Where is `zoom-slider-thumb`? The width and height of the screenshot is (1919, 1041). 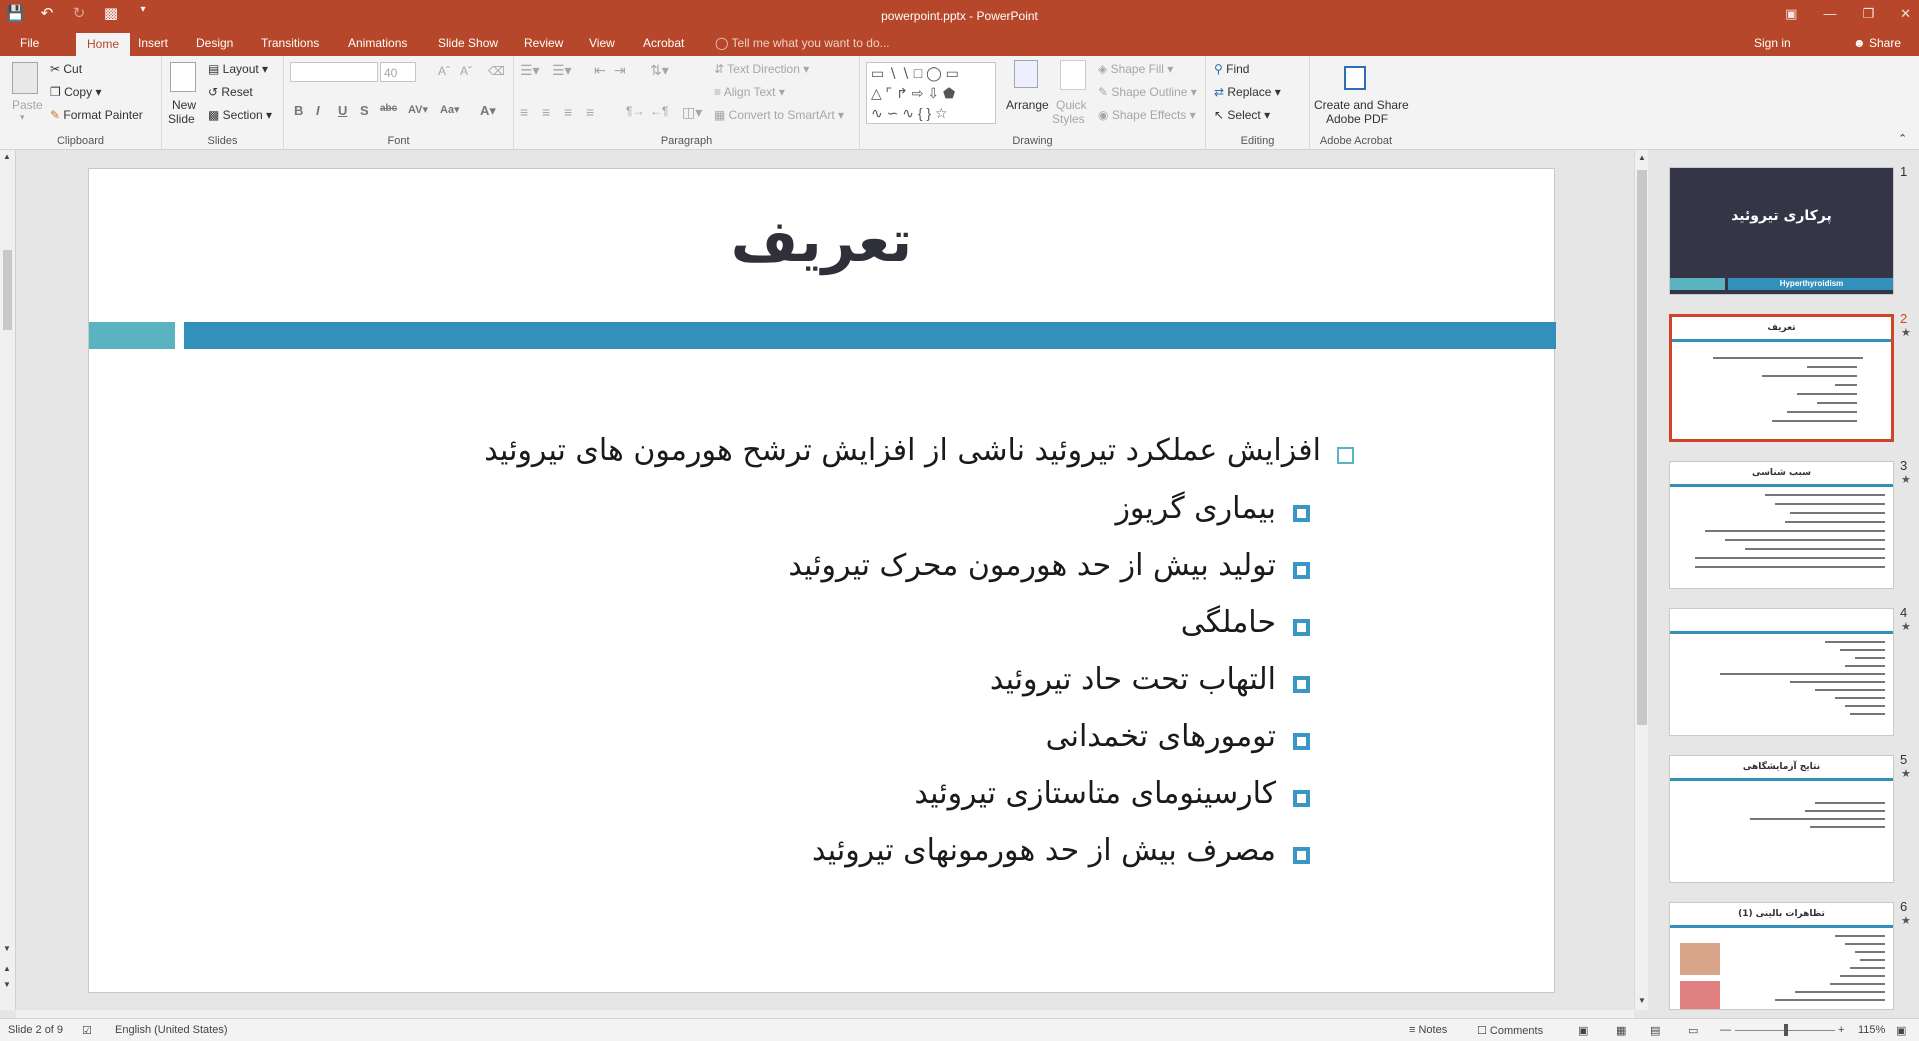 zoom-slider-thumb is located at coordinates (1786, 1030).